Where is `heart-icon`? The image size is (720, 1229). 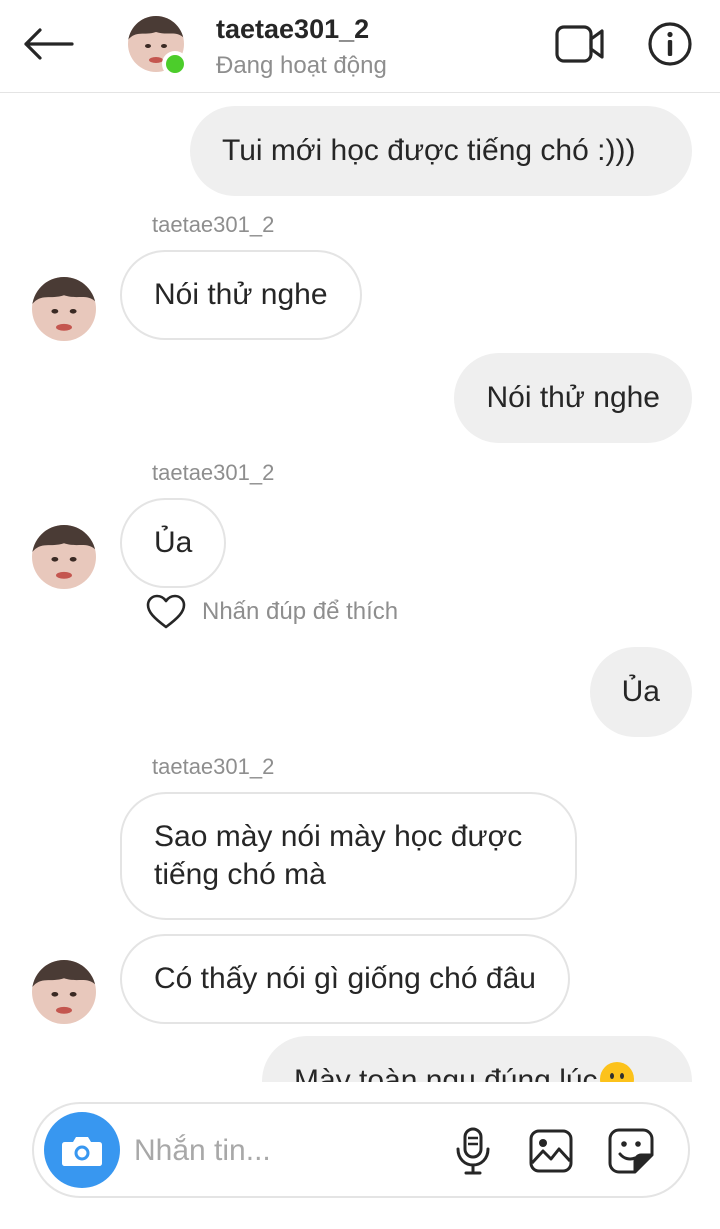 heart-icon is located at coordinates (166, 612).